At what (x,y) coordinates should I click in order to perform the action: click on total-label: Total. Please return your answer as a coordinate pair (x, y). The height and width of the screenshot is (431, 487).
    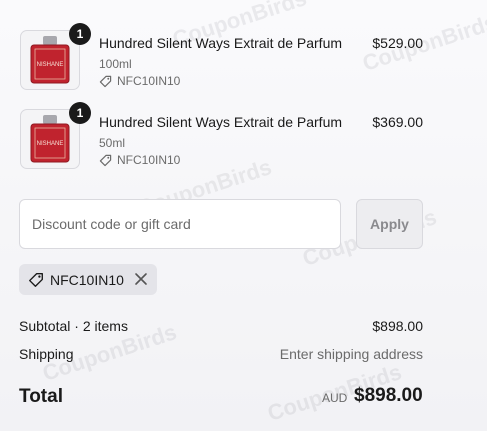
    Looking at the image, I should click on (41, 396).